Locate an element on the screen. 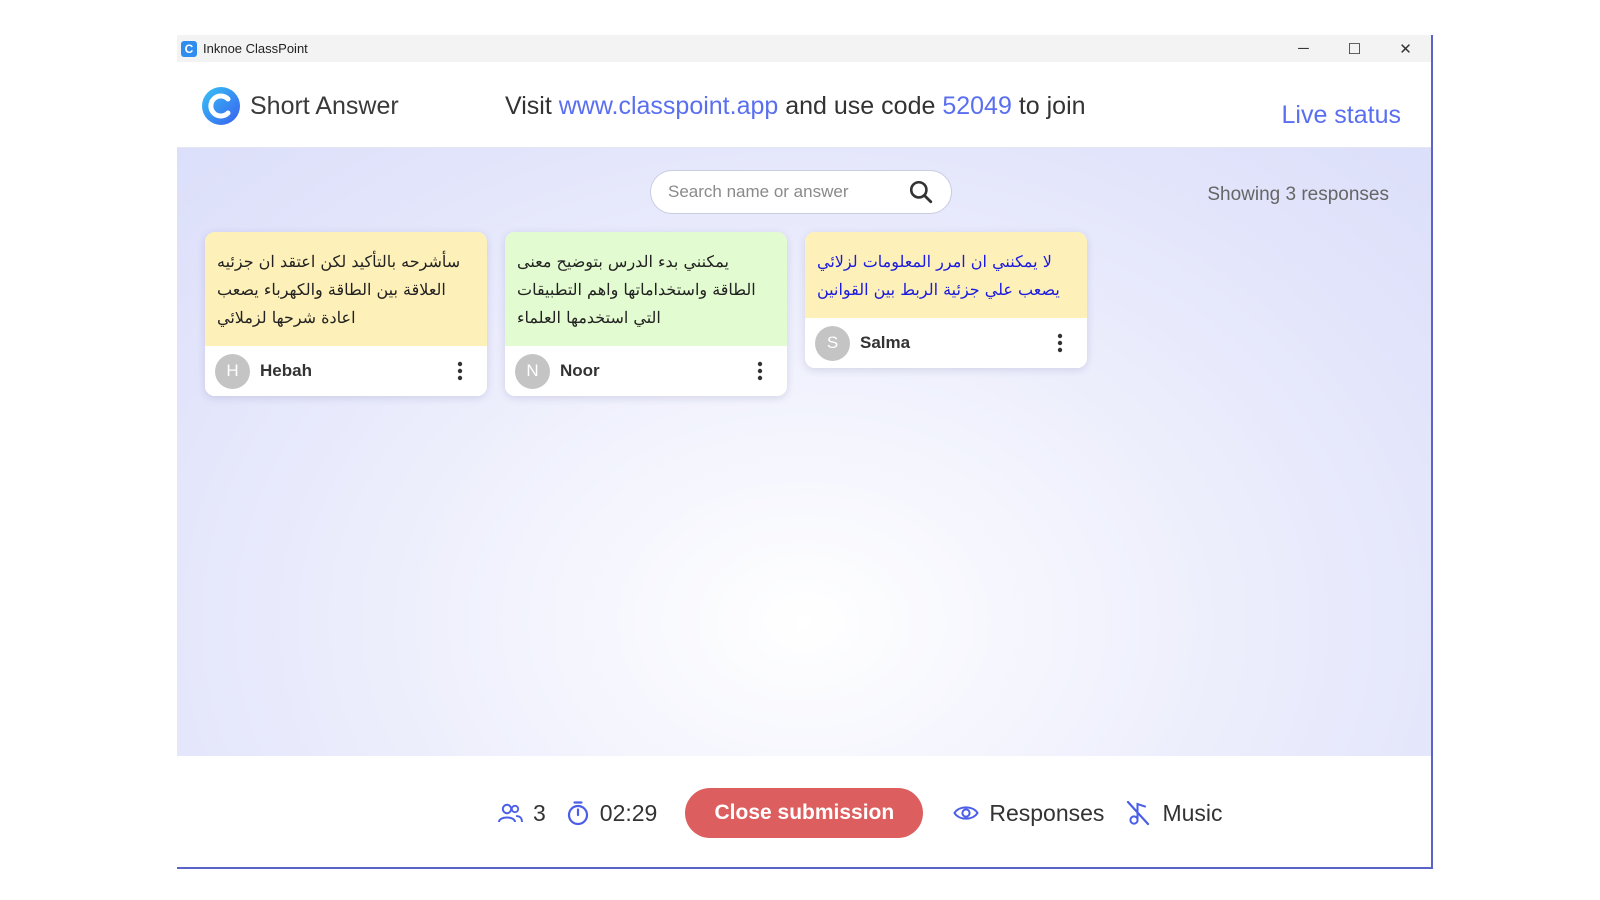 The height and width of the screenshot is (900, 1600). live-status-link: Live status is located at coordinates (1341, 115).